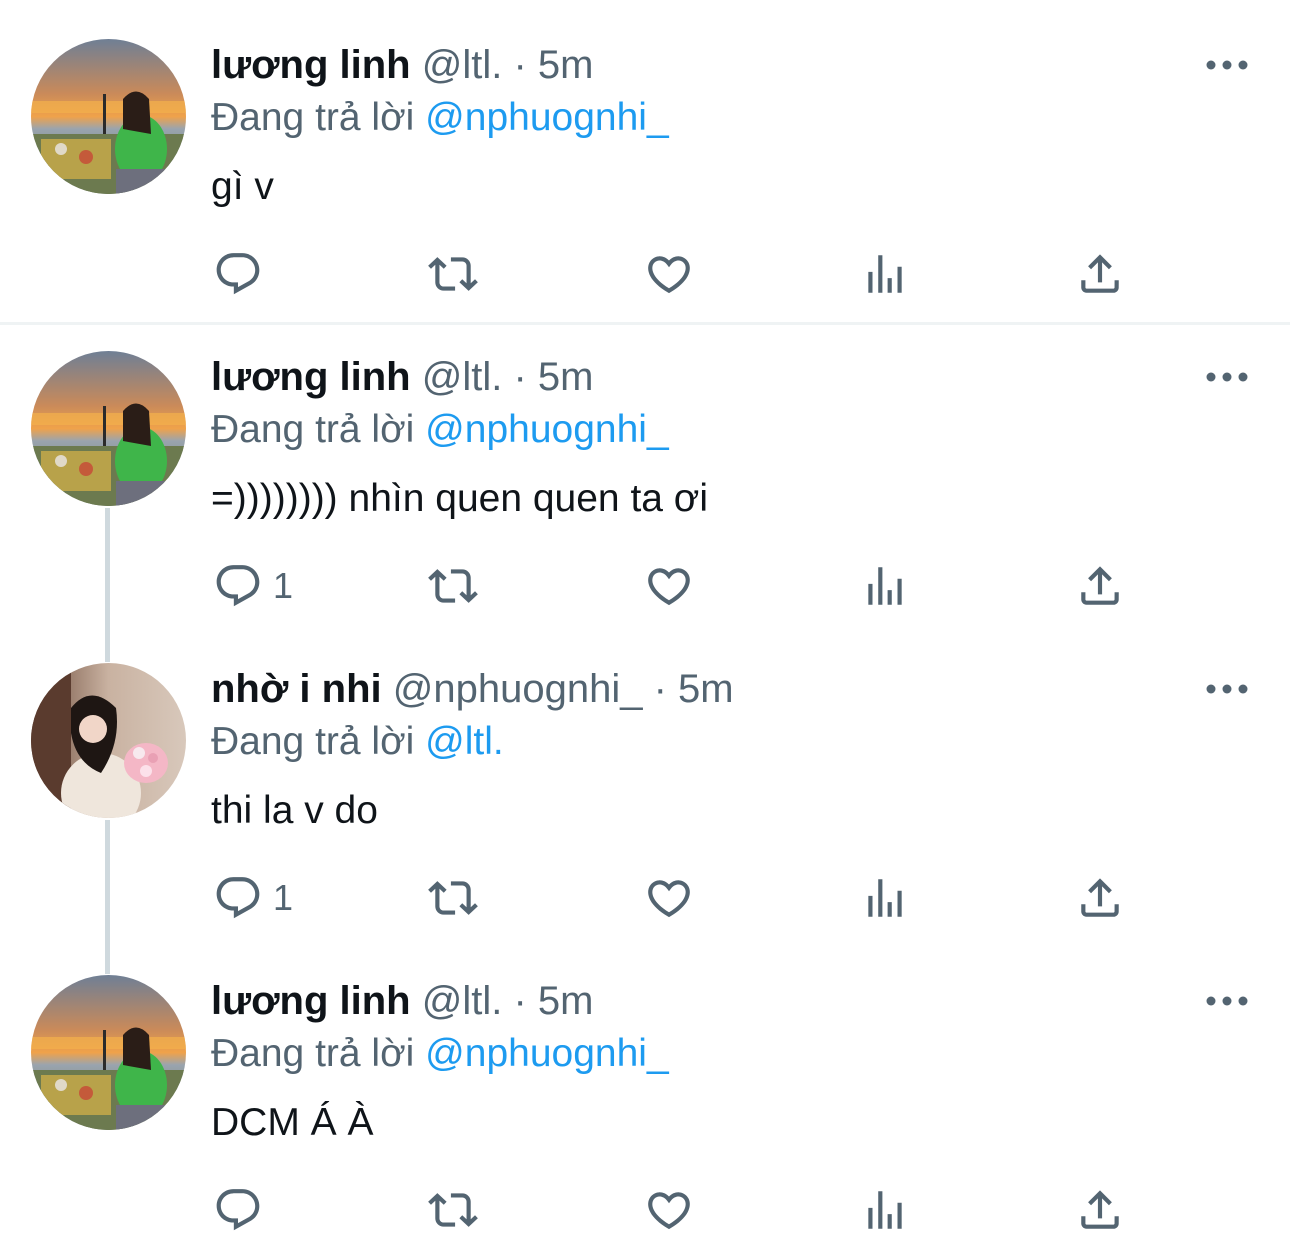 Image resolution: width=1290 pixels, height=1258 pixels. What do you see at coordinates (242, 186) in the screenshot?
I see `tweet-text: gì v` at bounding box center [242, 186].